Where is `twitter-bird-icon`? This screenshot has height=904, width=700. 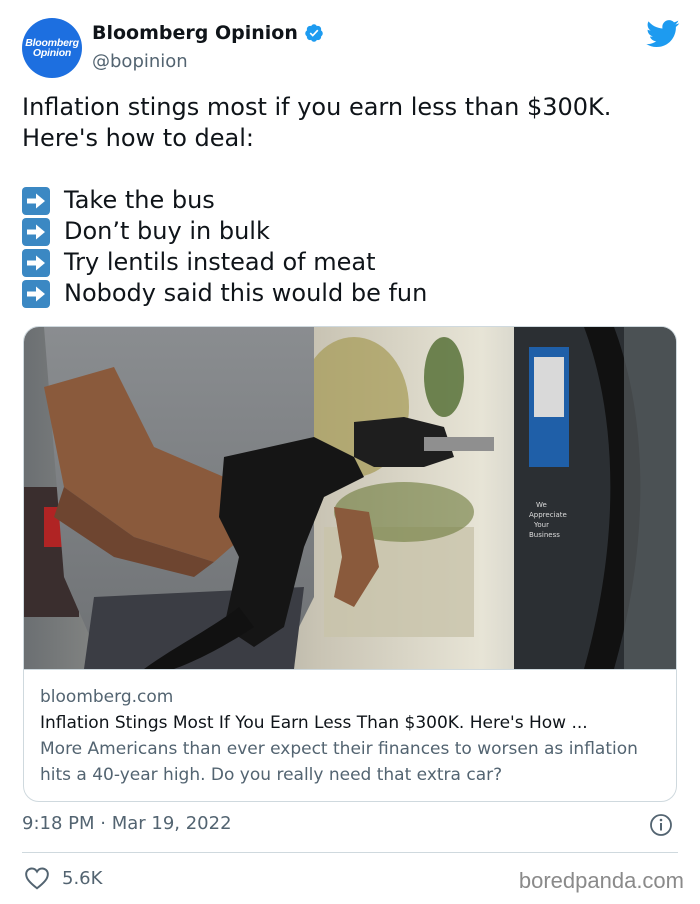
twitter-bird-icon is located at coordinates (663, 34).